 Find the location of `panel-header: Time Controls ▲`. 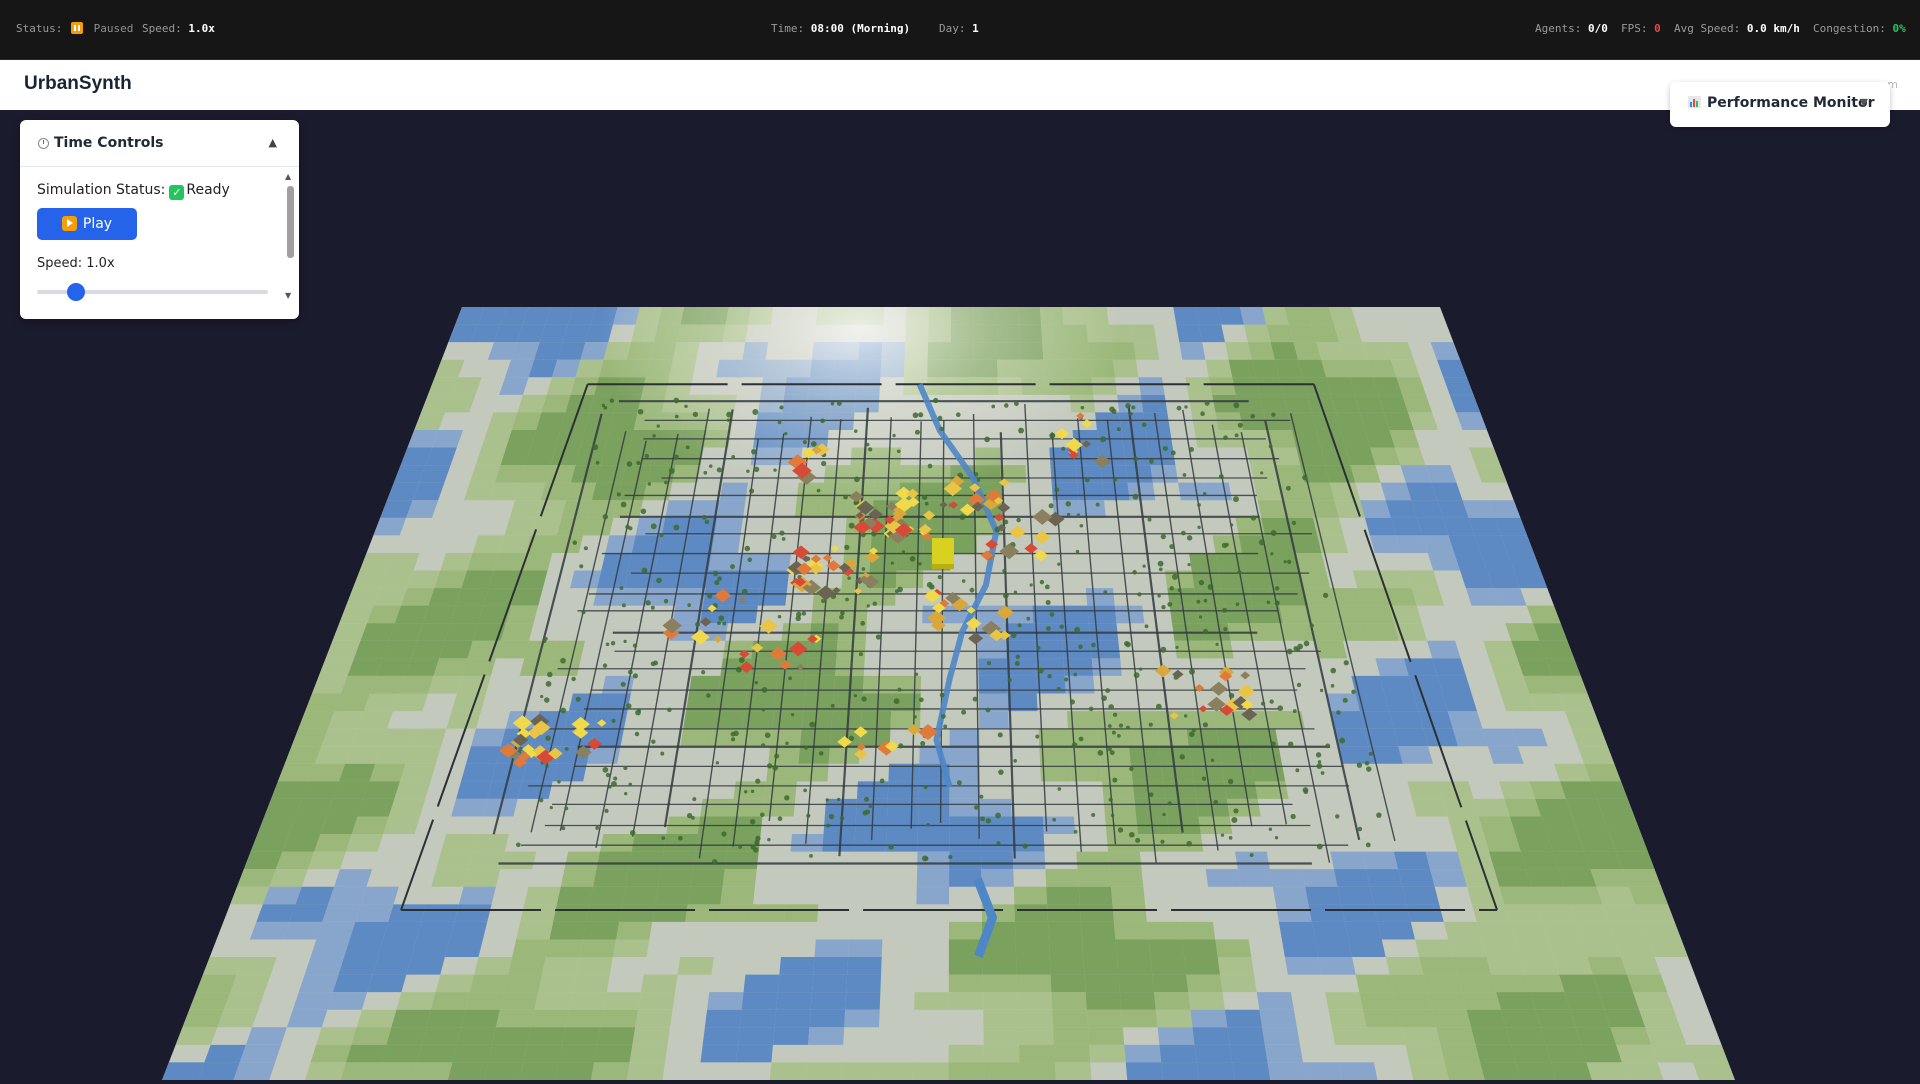

panel-header: Time Controls ▲ is located at coordinates (159, 143).